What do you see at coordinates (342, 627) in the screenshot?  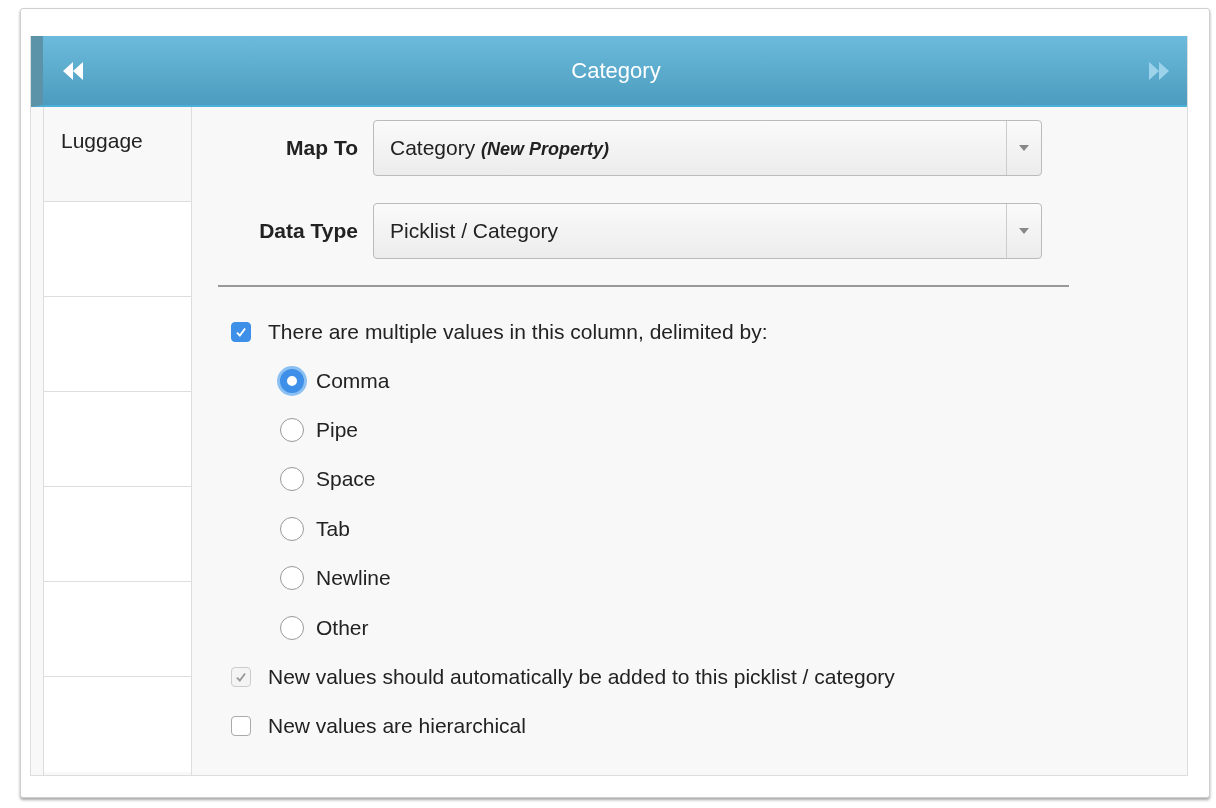 I see `radio-label: Other` at bounding box center [342, 627].